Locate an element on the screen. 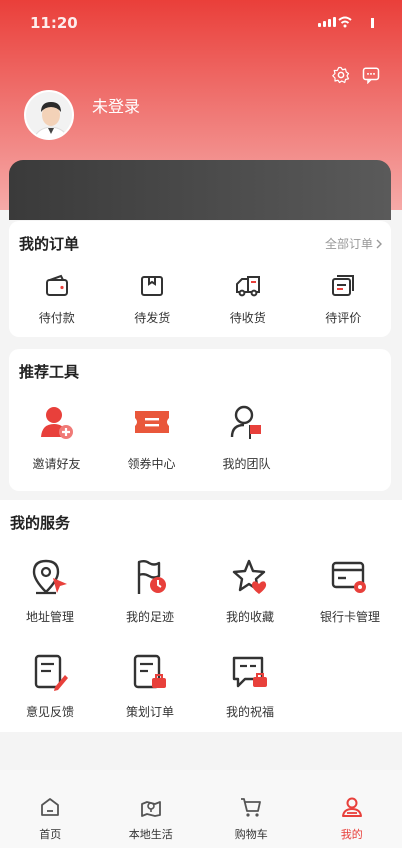 The image size is (402, 848). home-icon is located at coordinates (50, 807).